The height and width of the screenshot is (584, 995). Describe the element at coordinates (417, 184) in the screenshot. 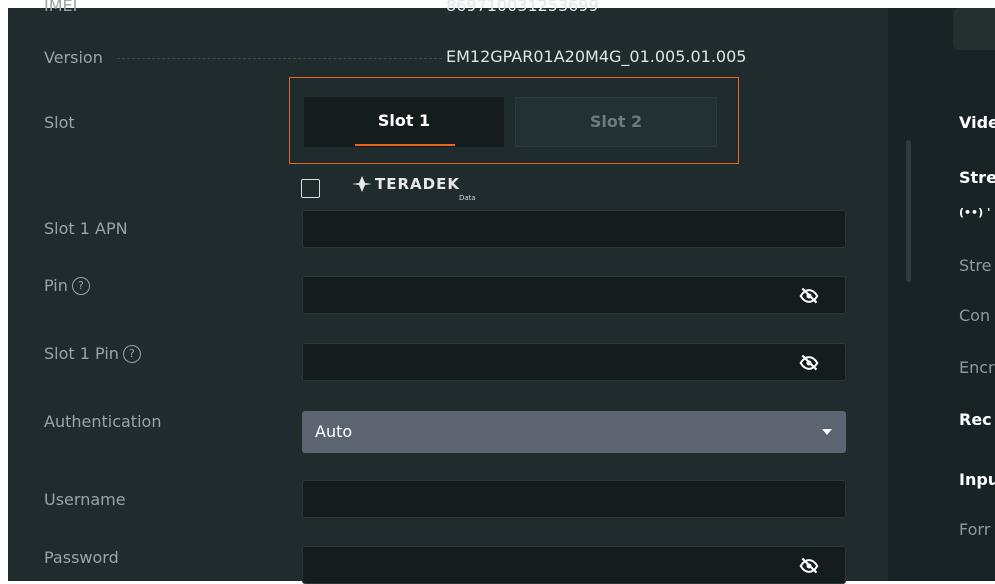

I see `teradek-logo-text: TERADEK` at that location.